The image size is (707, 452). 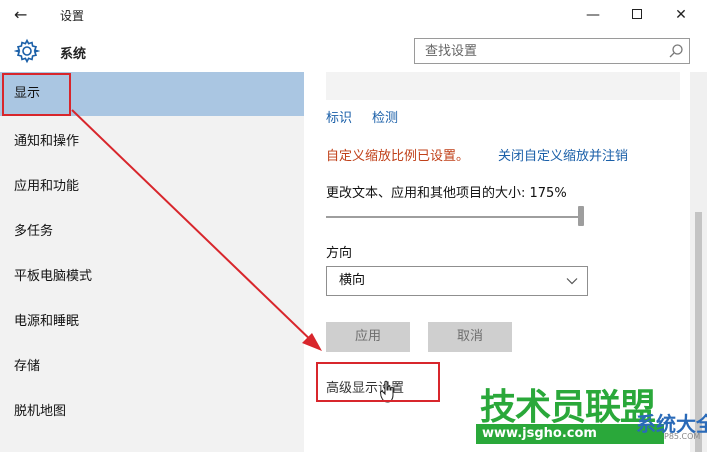 I want to click on orientation-select: 横向, so click(x=457, y=281).